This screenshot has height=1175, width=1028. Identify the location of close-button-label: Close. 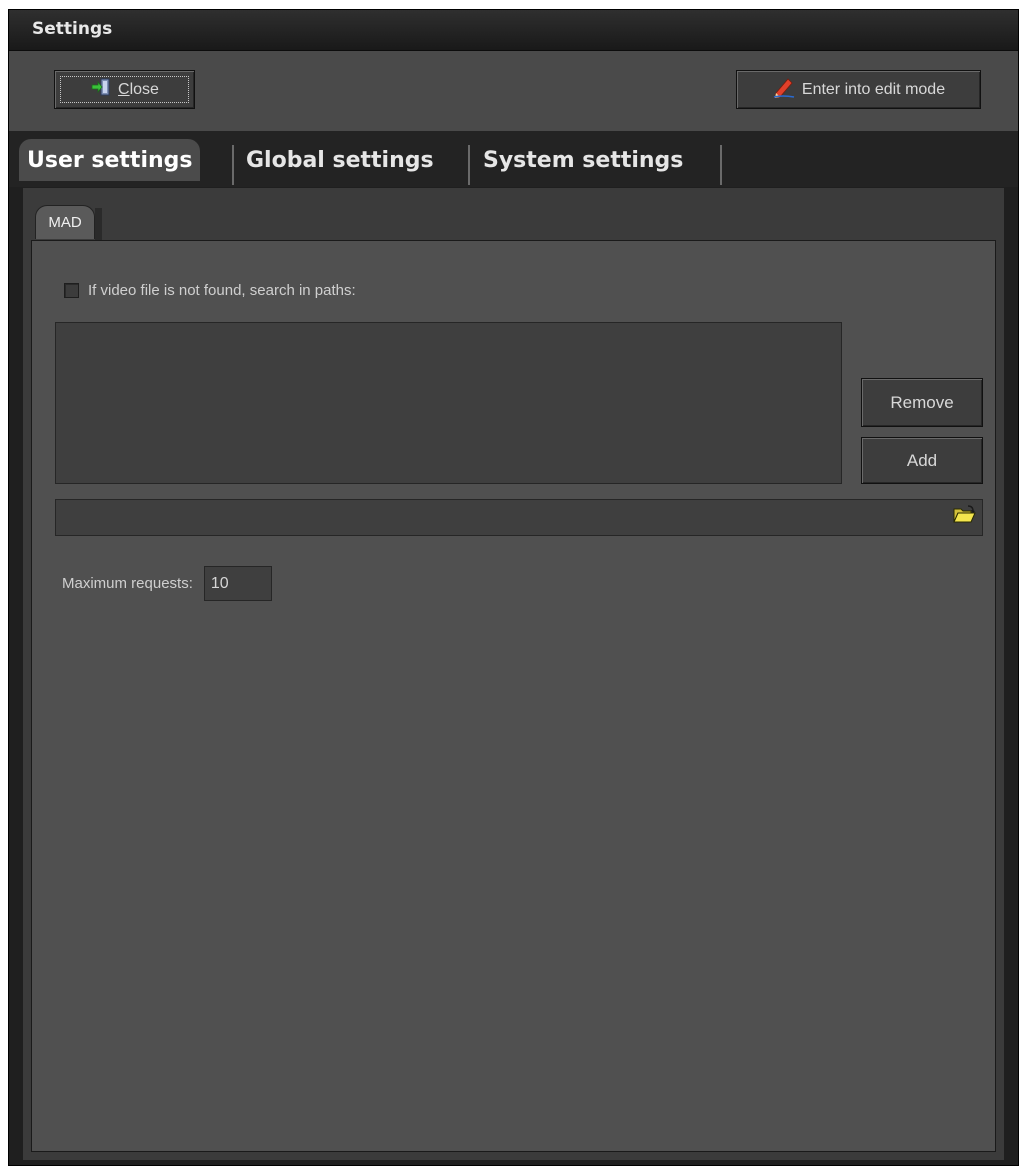
(138, 90).